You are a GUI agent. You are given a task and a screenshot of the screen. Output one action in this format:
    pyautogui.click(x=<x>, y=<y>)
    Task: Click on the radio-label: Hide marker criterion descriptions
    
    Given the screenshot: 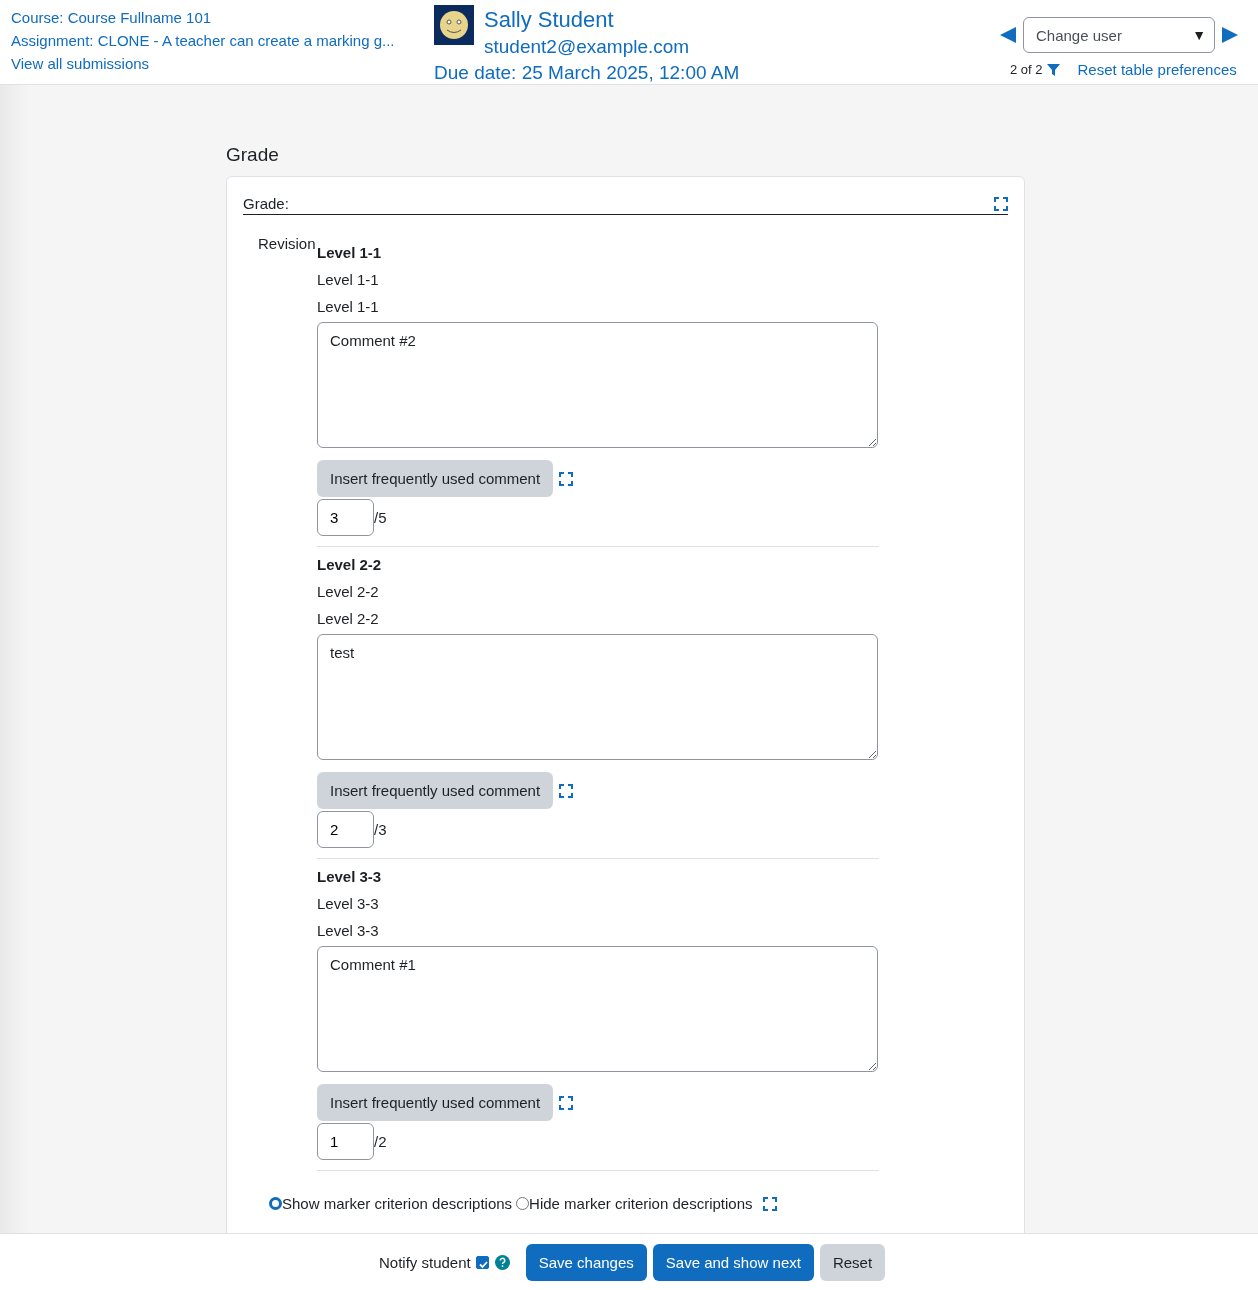 What is the action you would take?
    pyautogui.click(x=641, y=1203)
    